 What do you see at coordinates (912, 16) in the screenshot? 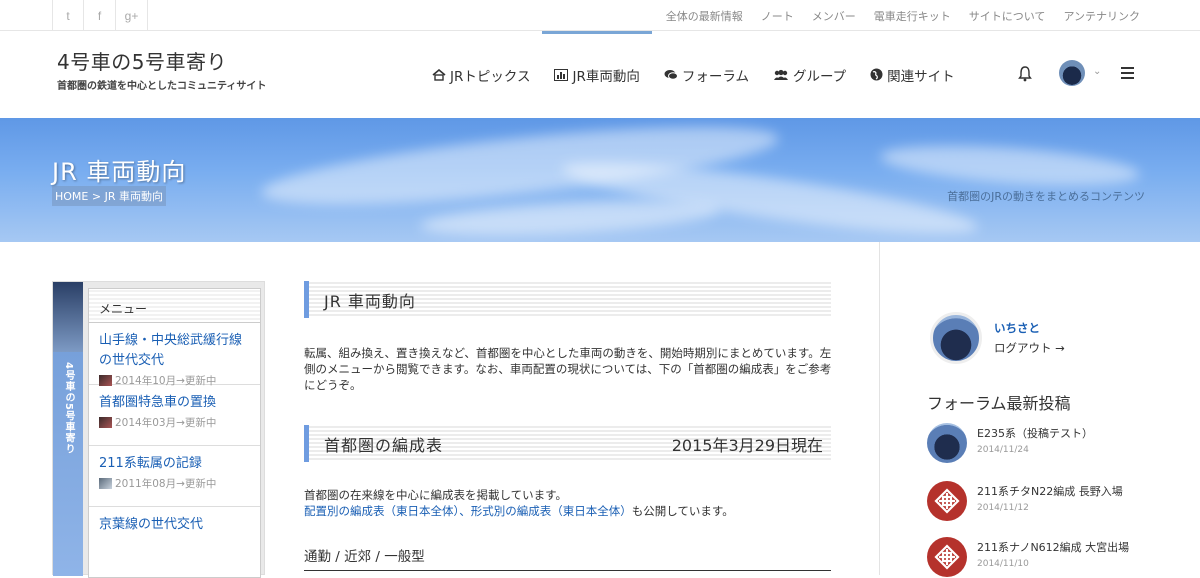
I see `top-link-train-kit: 電車走行キット` at bounding box center [912, 16].